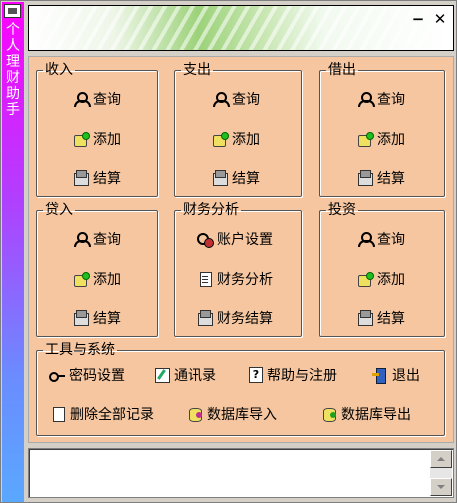  Describe the element at coordinates (197, 70) in the screenshot. I see `group-expense-title: 支出` at that location.